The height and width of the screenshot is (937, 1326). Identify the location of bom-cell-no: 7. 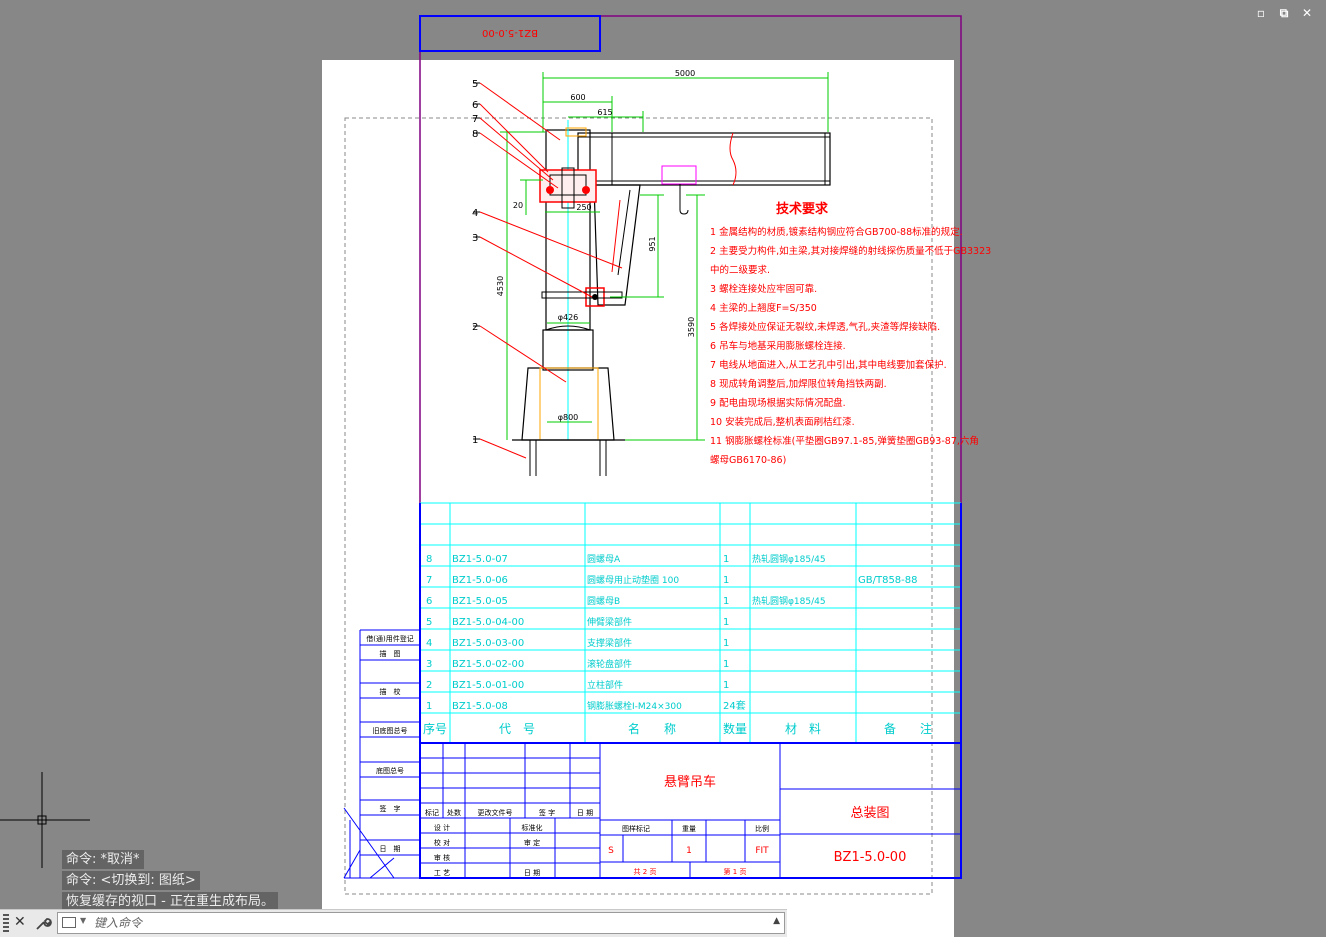
(429, 580).